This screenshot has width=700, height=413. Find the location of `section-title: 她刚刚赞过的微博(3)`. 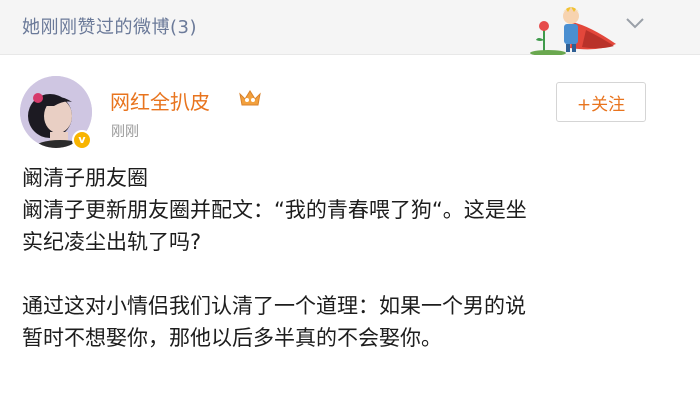

section-title: 她刚刚赞过的微博(3) is located at coordinates (109, 27).